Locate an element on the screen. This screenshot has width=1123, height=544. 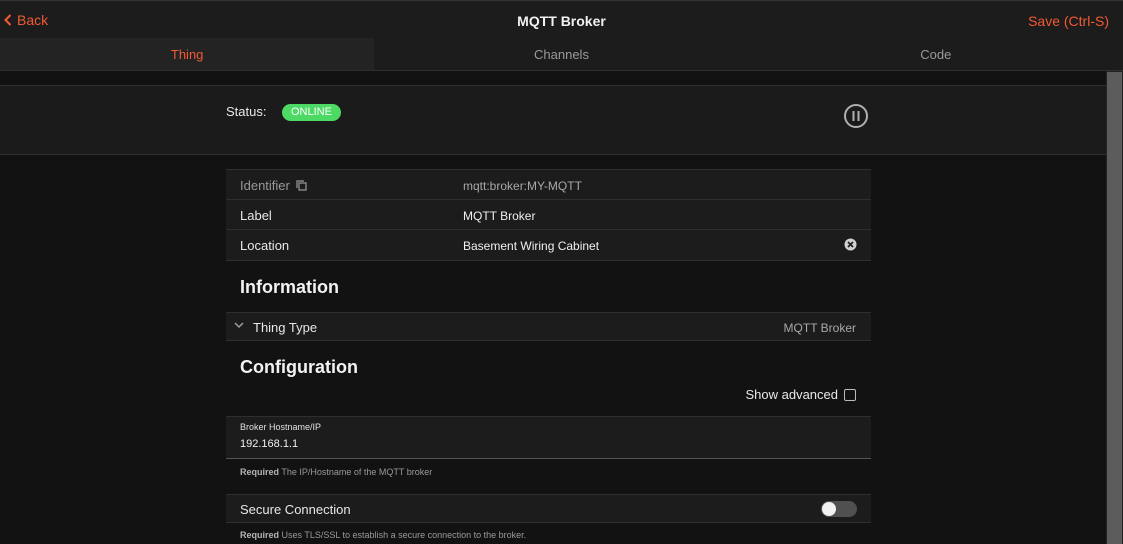
show-advanced-toggle: Show advanced is located at coordinates (800, 394).